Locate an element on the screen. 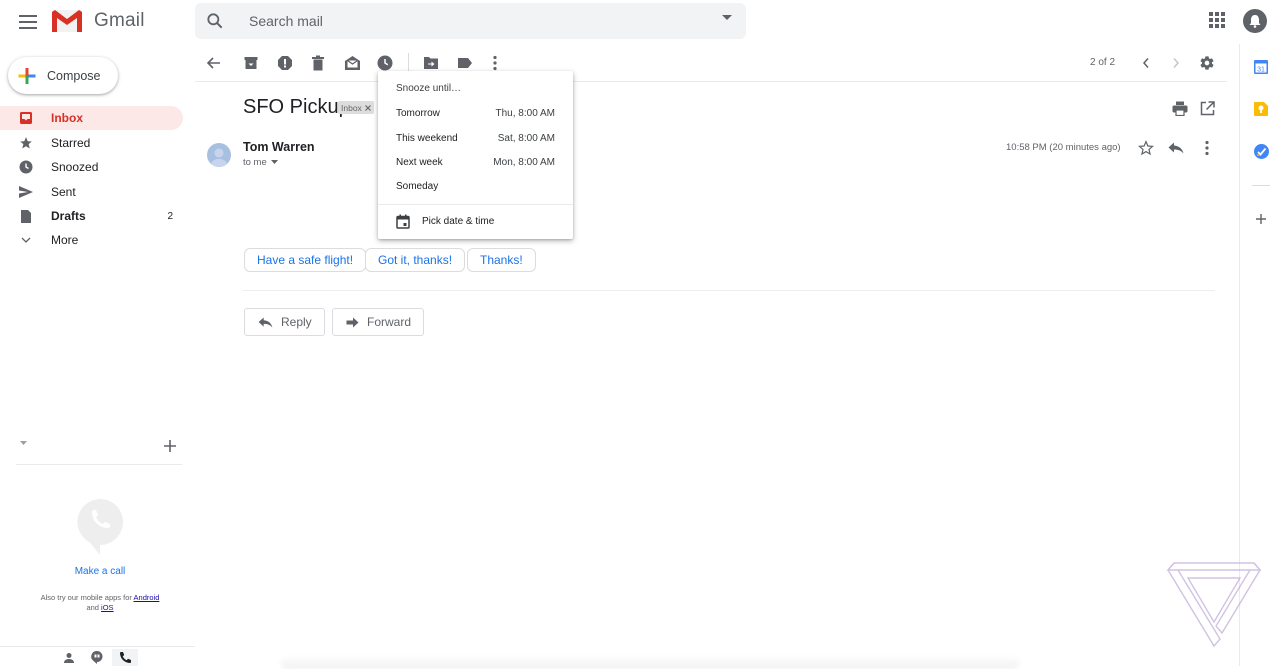 Image resolution: width=1280 pixels, height=669 pixels. sidebar-item-inbox: Inbox is located at coordinates (91, 118).